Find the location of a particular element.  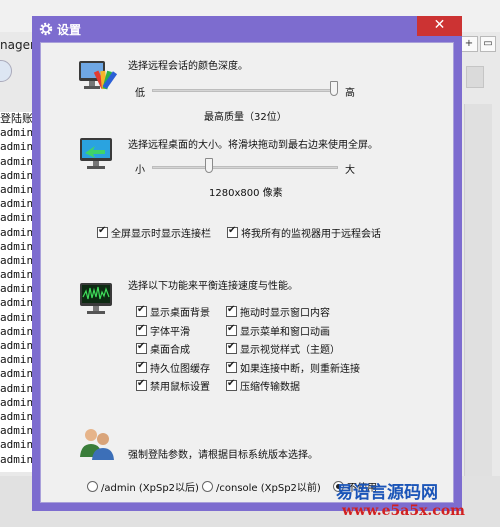

all-monitors-checkbox: 将我所有的监视器用于远程会话 is located at coordinates (304, 232).